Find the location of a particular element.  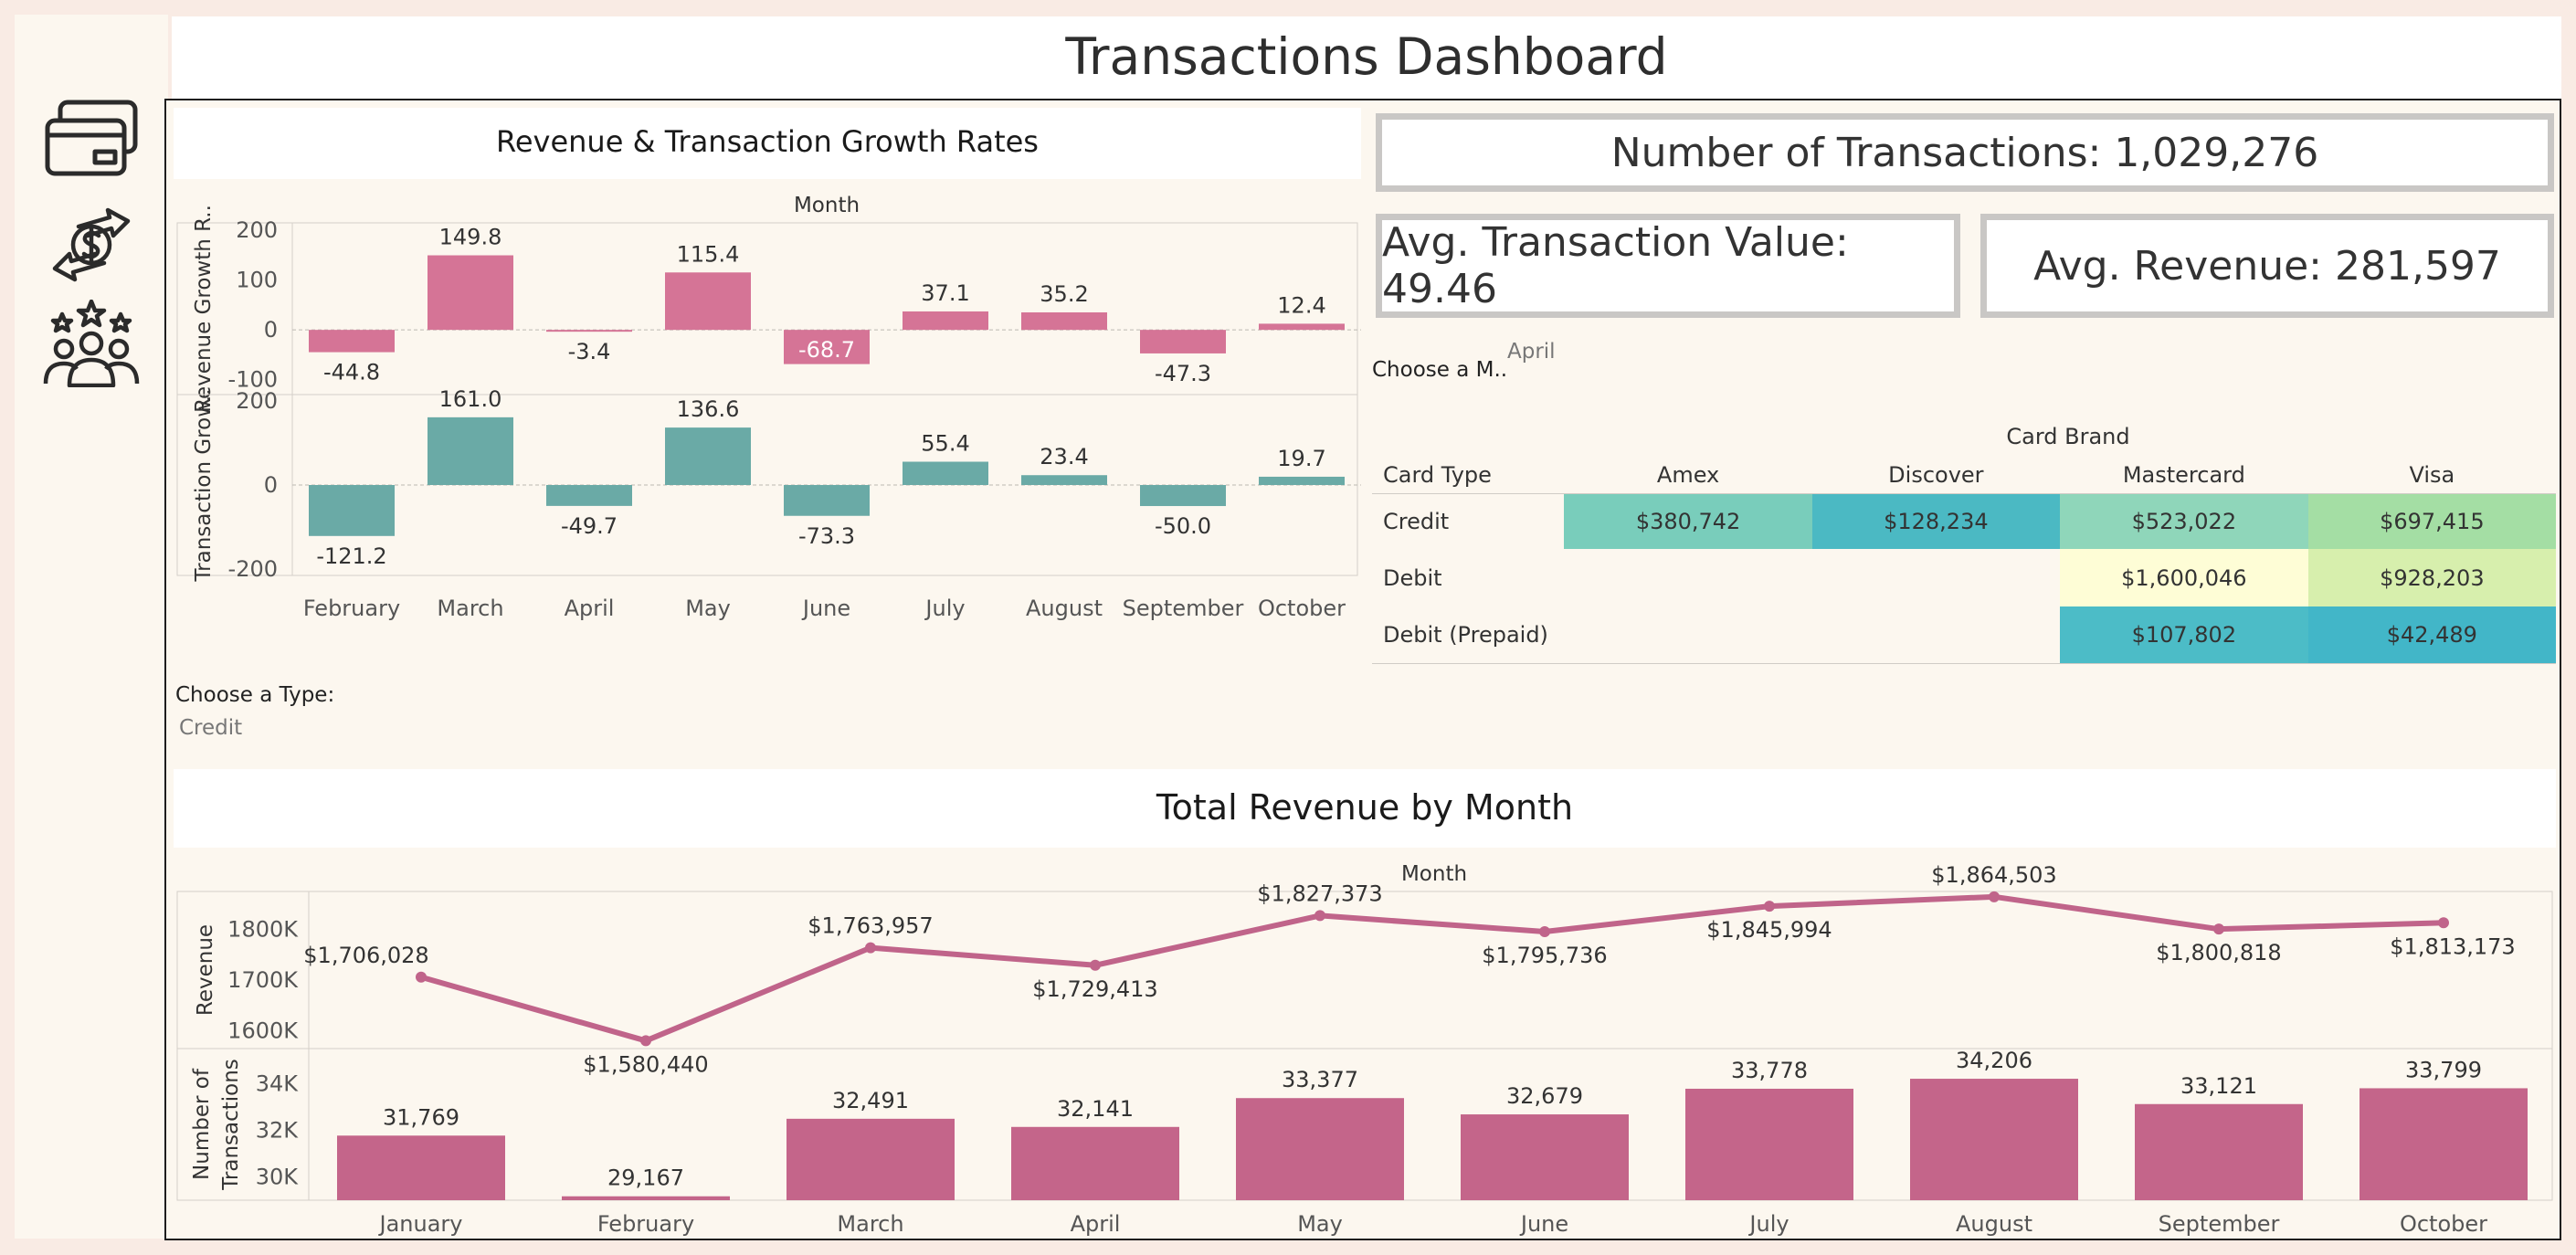

customer-rating-icon is located at coordinates (91, 344).